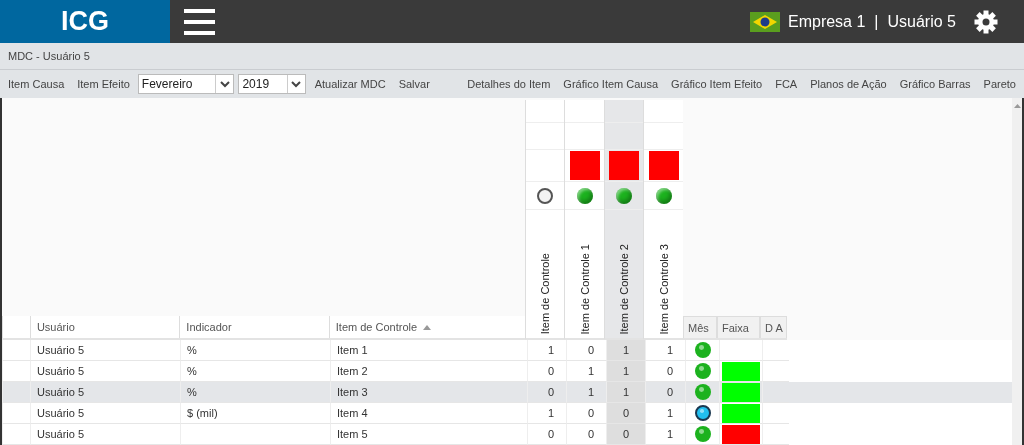 The image size is (1024, 445). What do you see at coordinates (1017, 271) in the screenshot?
I see `scrollbar` at bounding box center [1017, 271].